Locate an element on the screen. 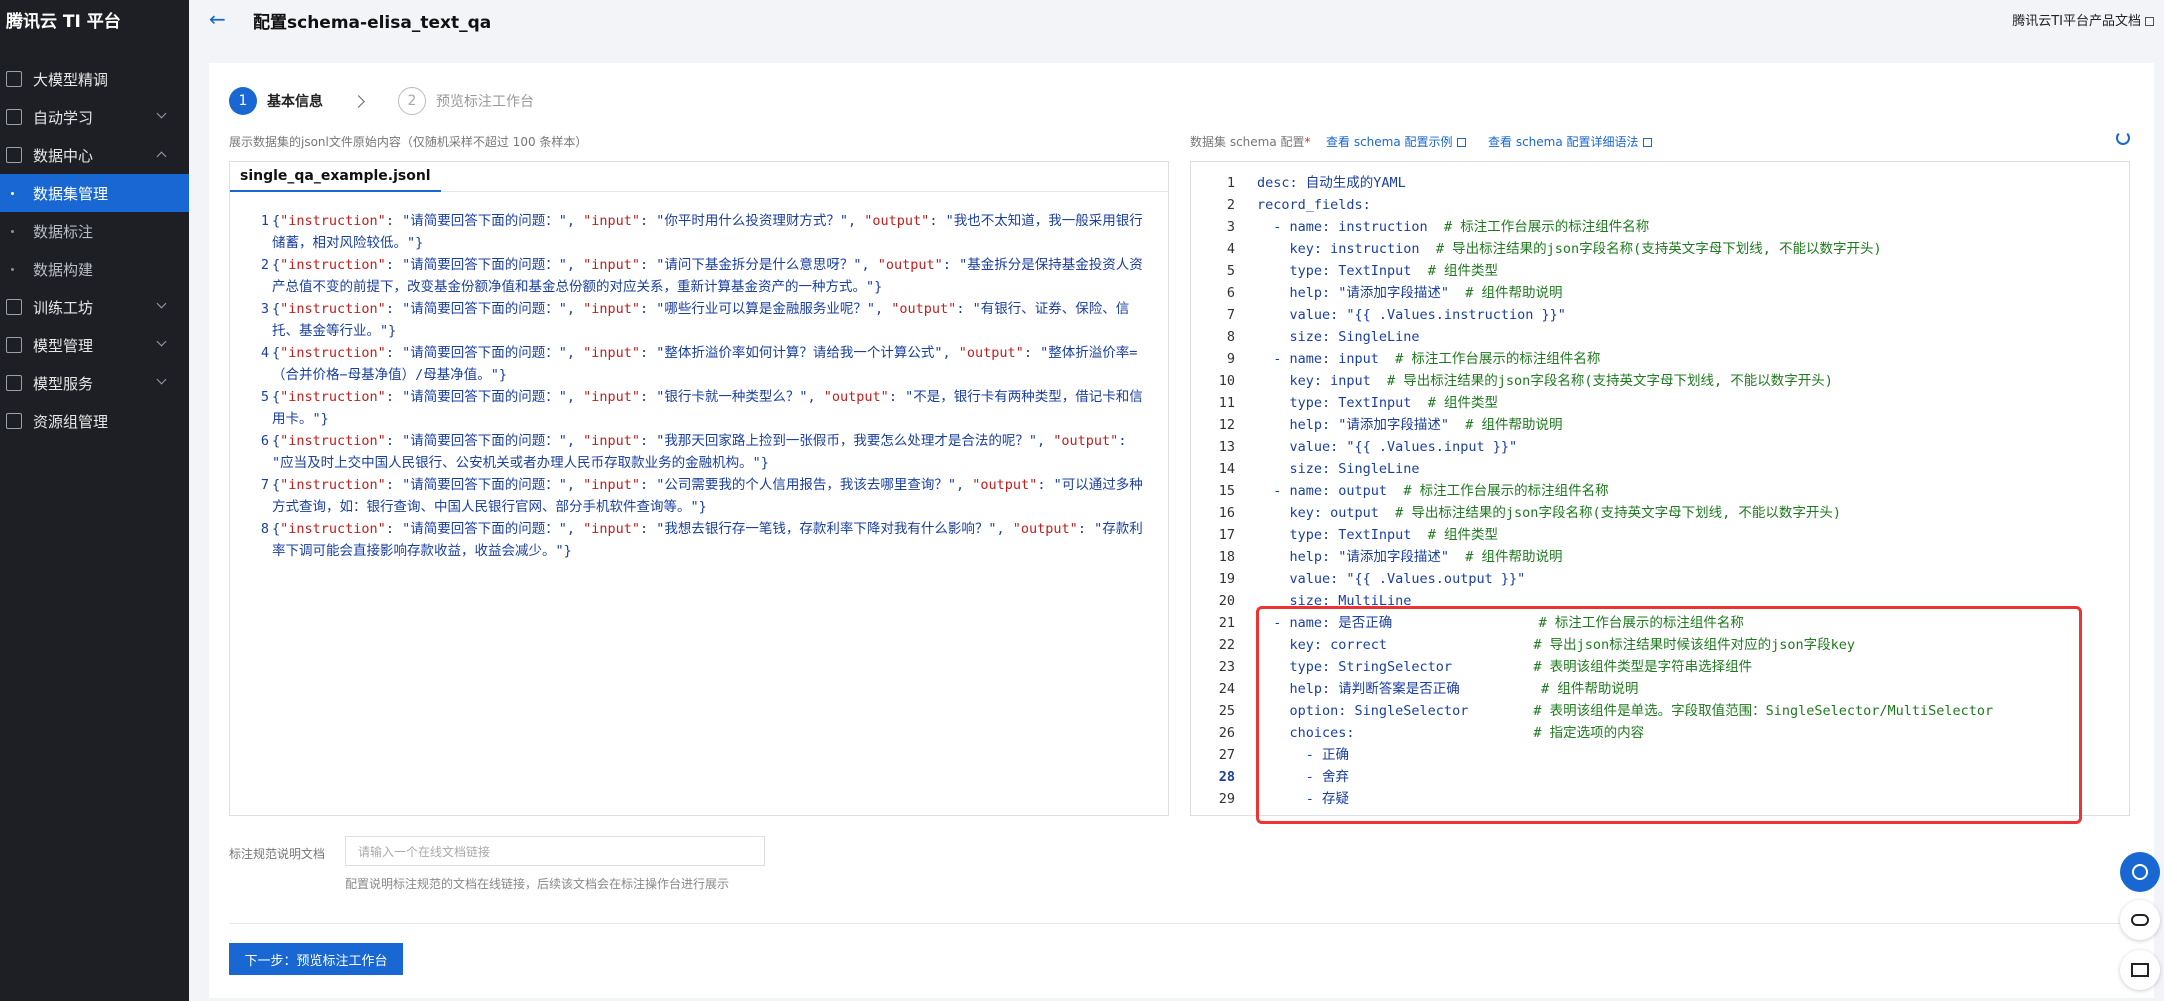 The width and height of the screenshot is (2164, 1001). schema-label-text: 数据集 schema 配置 is located at coordinates (1247, 142).